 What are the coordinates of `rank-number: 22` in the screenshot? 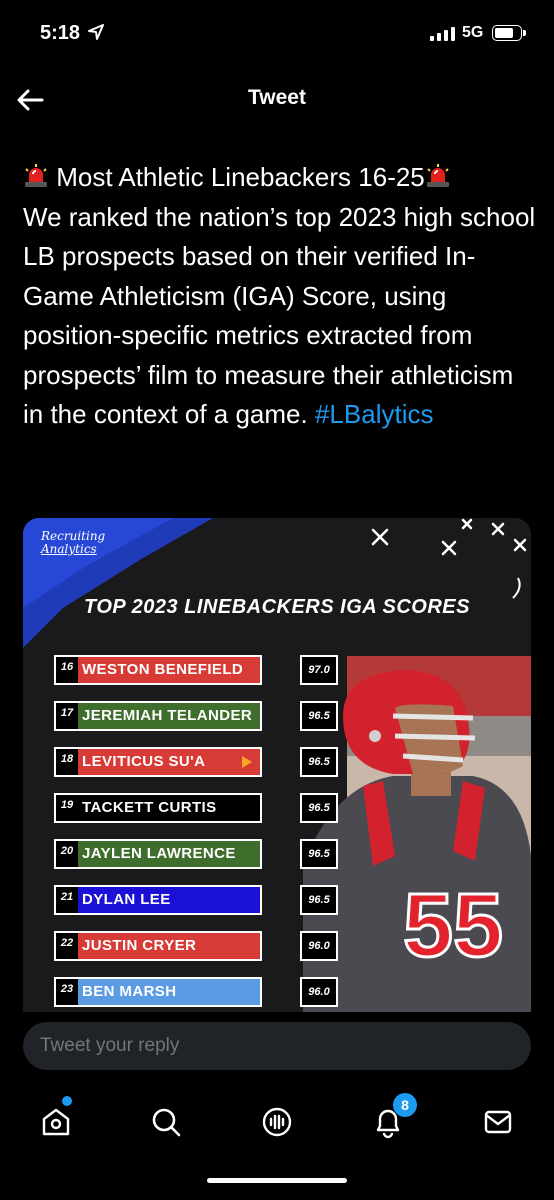 It's located at (67, 946).